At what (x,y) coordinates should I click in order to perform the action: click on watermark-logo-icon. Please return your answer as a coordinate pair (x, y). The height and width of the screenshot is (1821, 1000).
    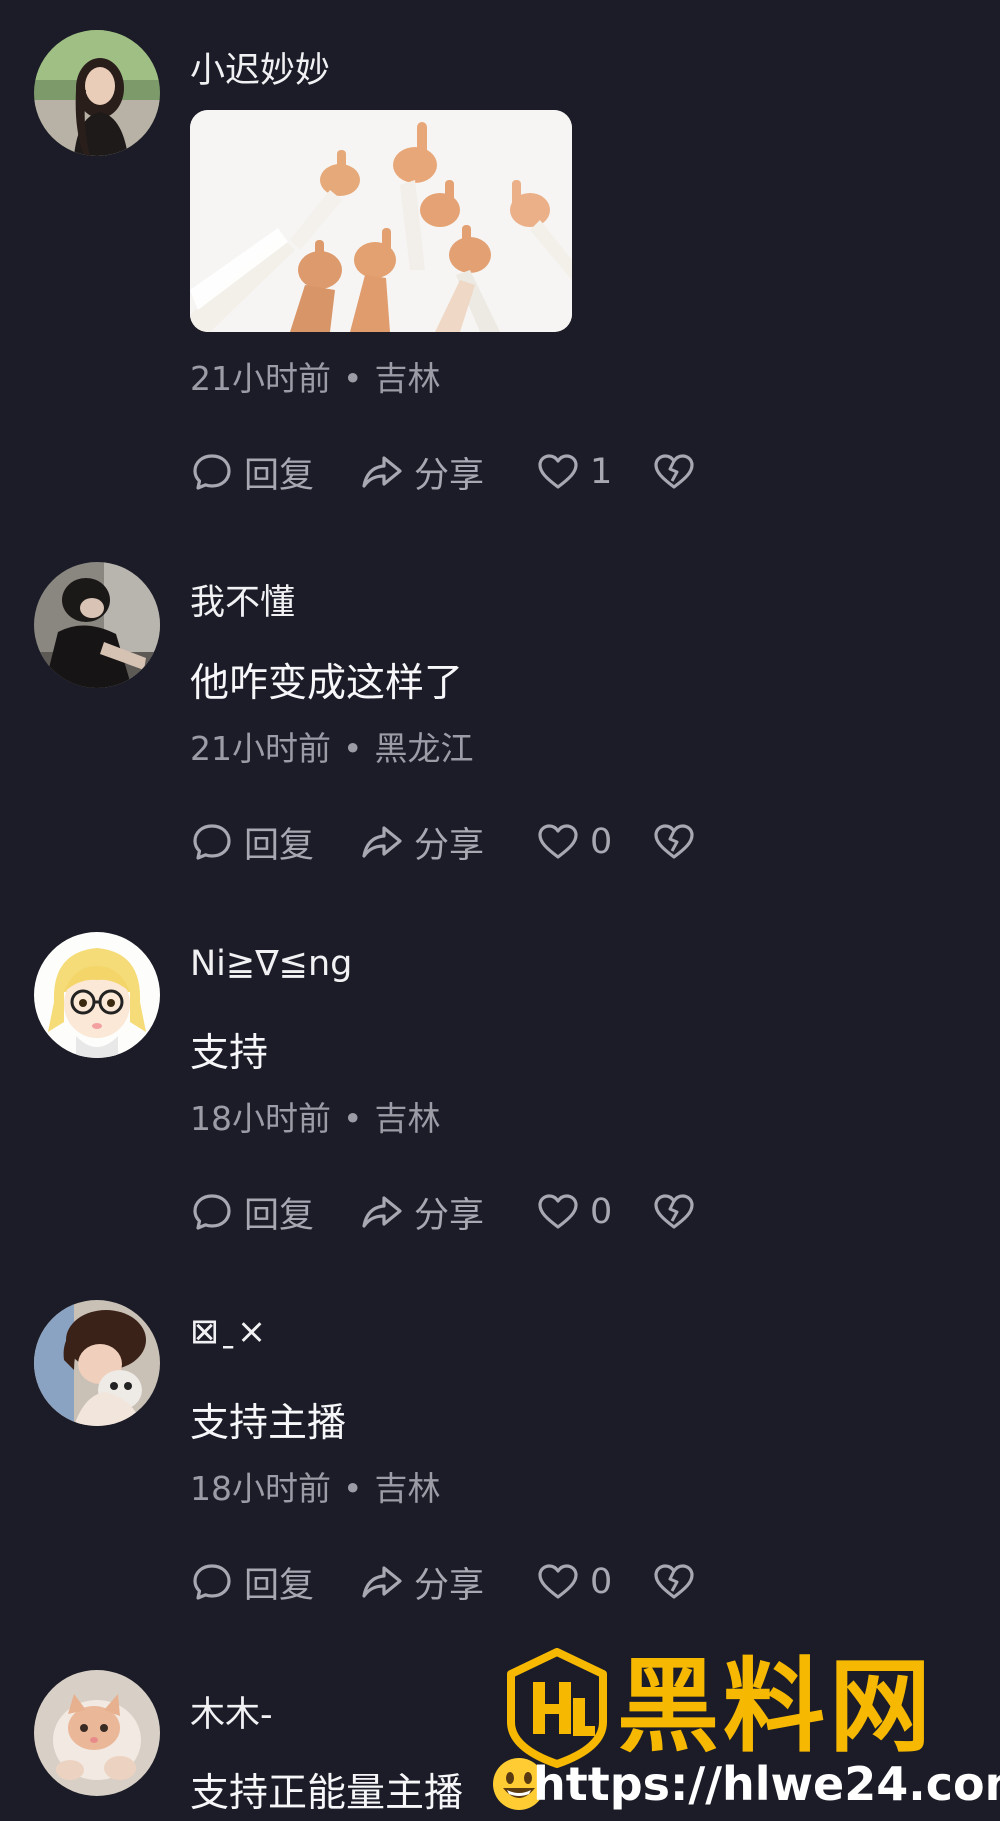
    Looking at the image, I should click on (557, 1708).